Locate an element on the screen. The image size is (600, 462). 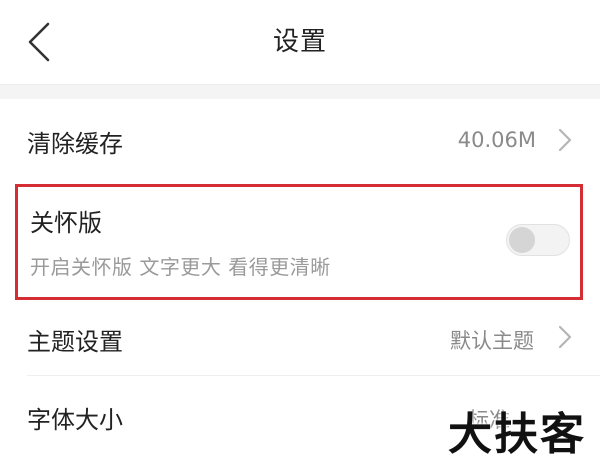
section-gap is located at coordinates (300, 92).